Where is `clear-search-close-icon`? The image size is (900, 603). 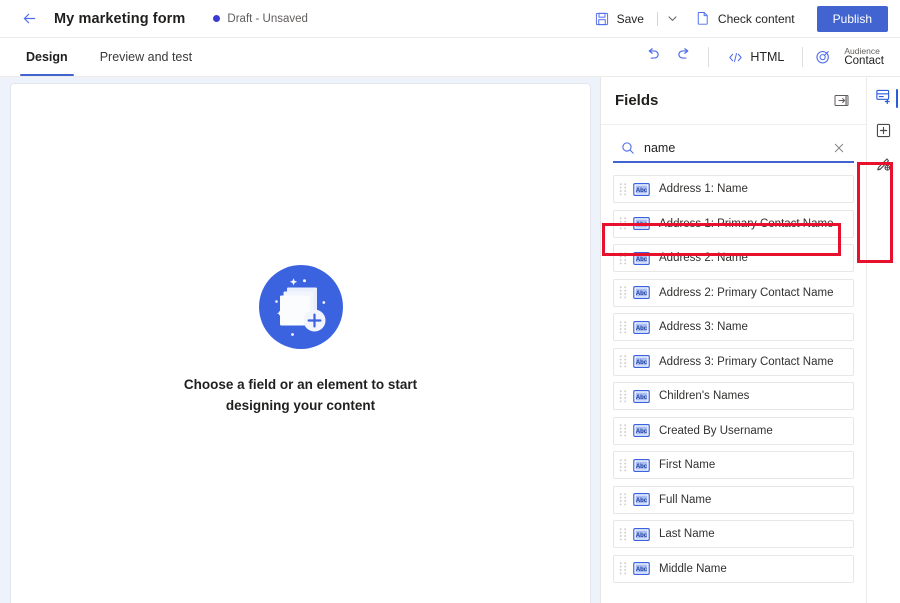 clear-search-close-icon is located at coordinates (839, 148).